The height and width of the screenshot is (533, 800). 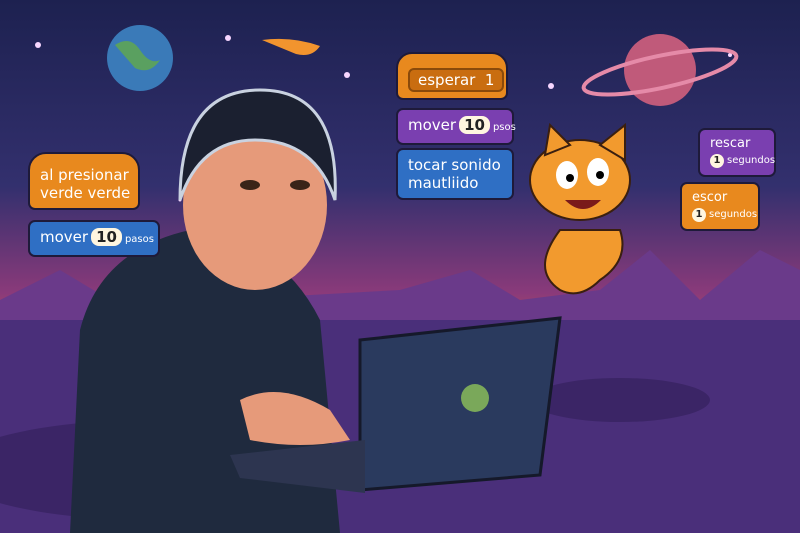 I want to click on wait-block: esperar 1, so click(x=452, y=76).